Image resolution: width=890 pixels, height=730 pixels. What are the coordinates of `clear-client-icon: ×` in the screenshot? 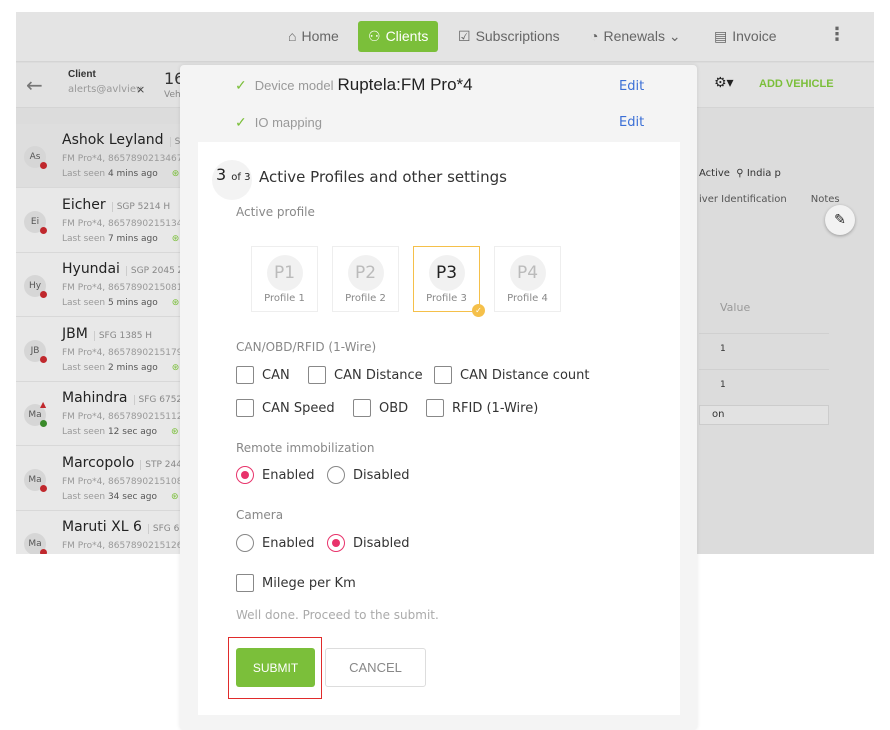 It's located at (140, 89).